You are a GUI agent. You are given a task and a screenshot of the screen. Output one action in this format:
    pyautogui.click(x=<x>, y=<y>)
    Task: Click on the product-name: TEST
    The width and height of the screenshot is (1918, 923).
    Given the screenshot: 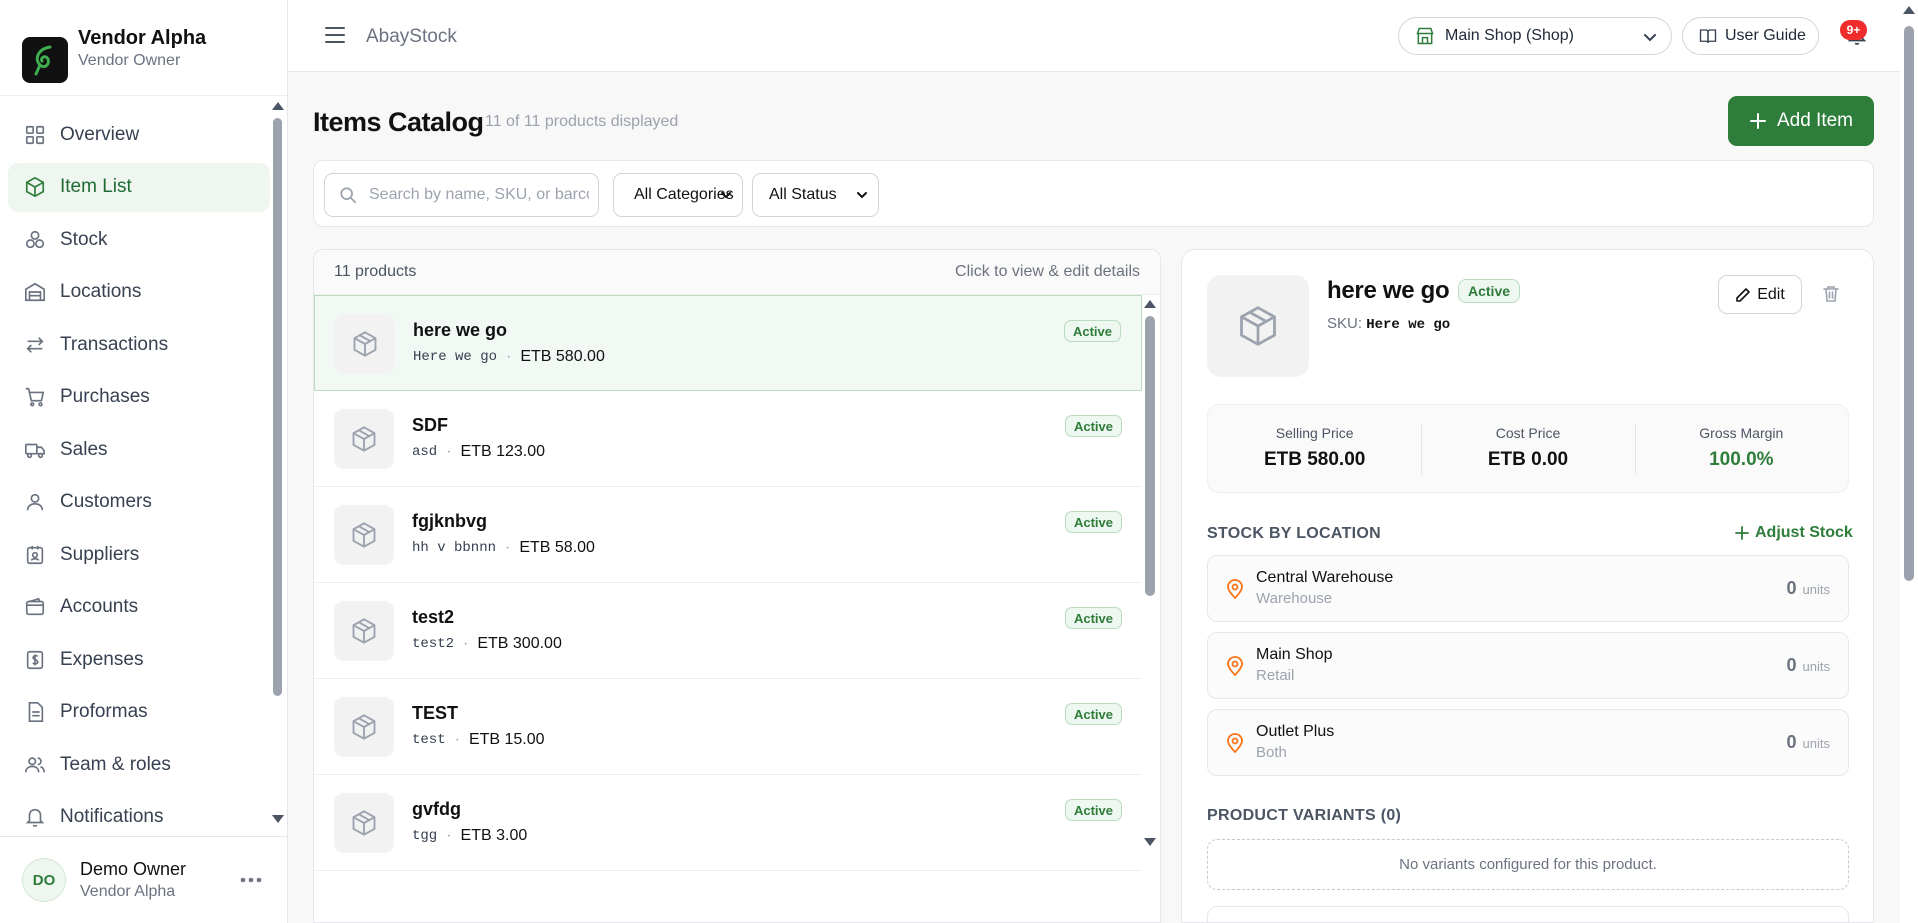 What is the action you would take?
    pyautogui.click(x=435, y=713)
    